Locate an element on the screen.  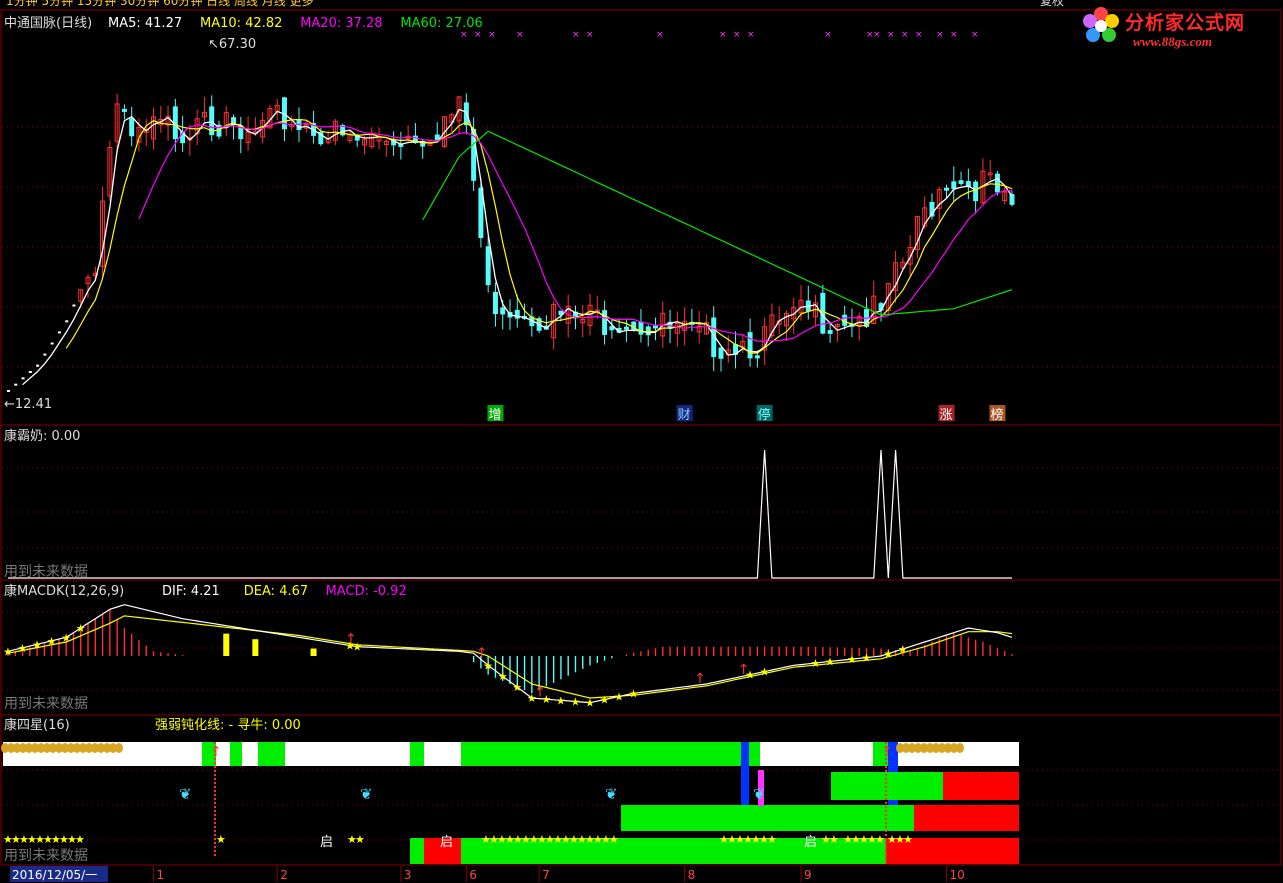
future-data-note-1: 用到未来数据 is located at coordinates (46, 572).